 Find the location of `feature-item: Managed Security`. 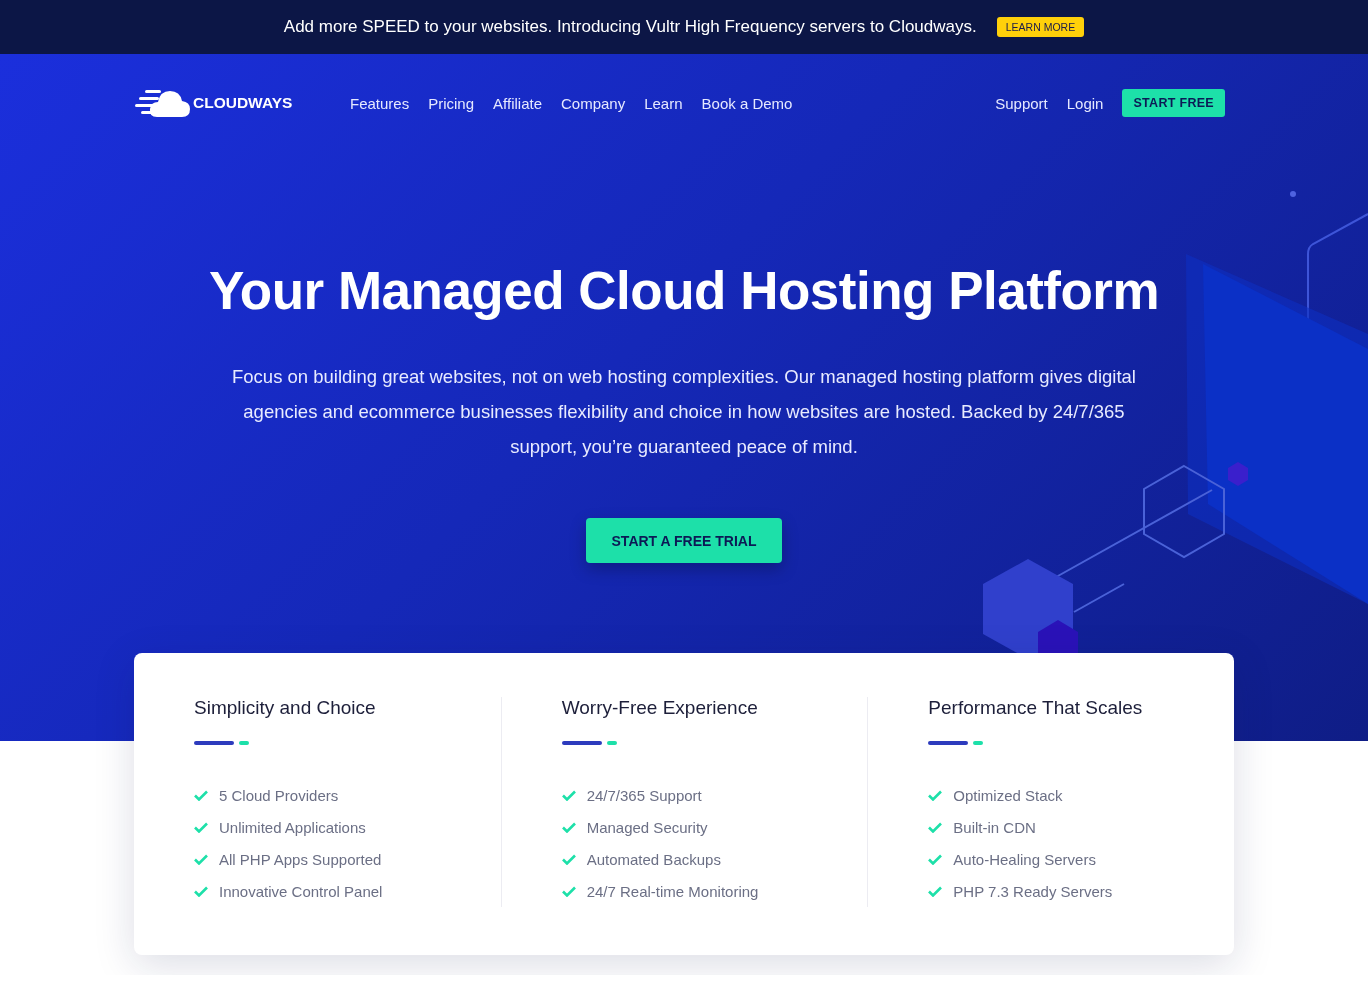

feature-item: Managed Security is located at coordinates (647, 827).